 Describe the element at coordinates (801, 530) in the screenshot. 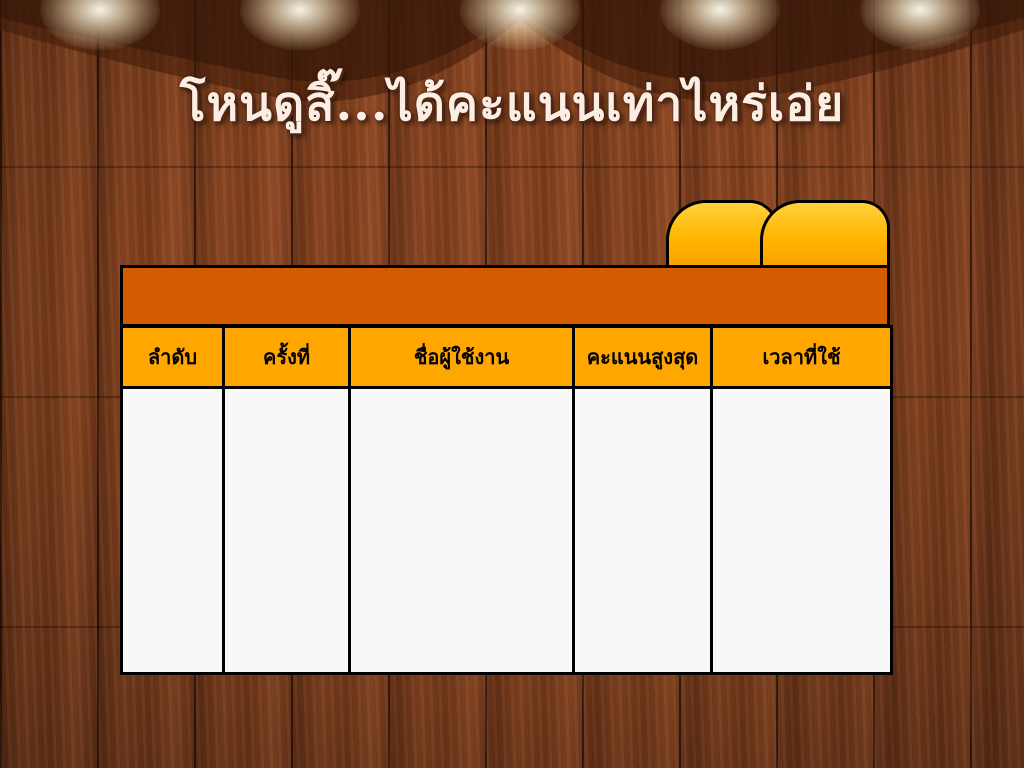

I see `table-cell-time-used` at that location.